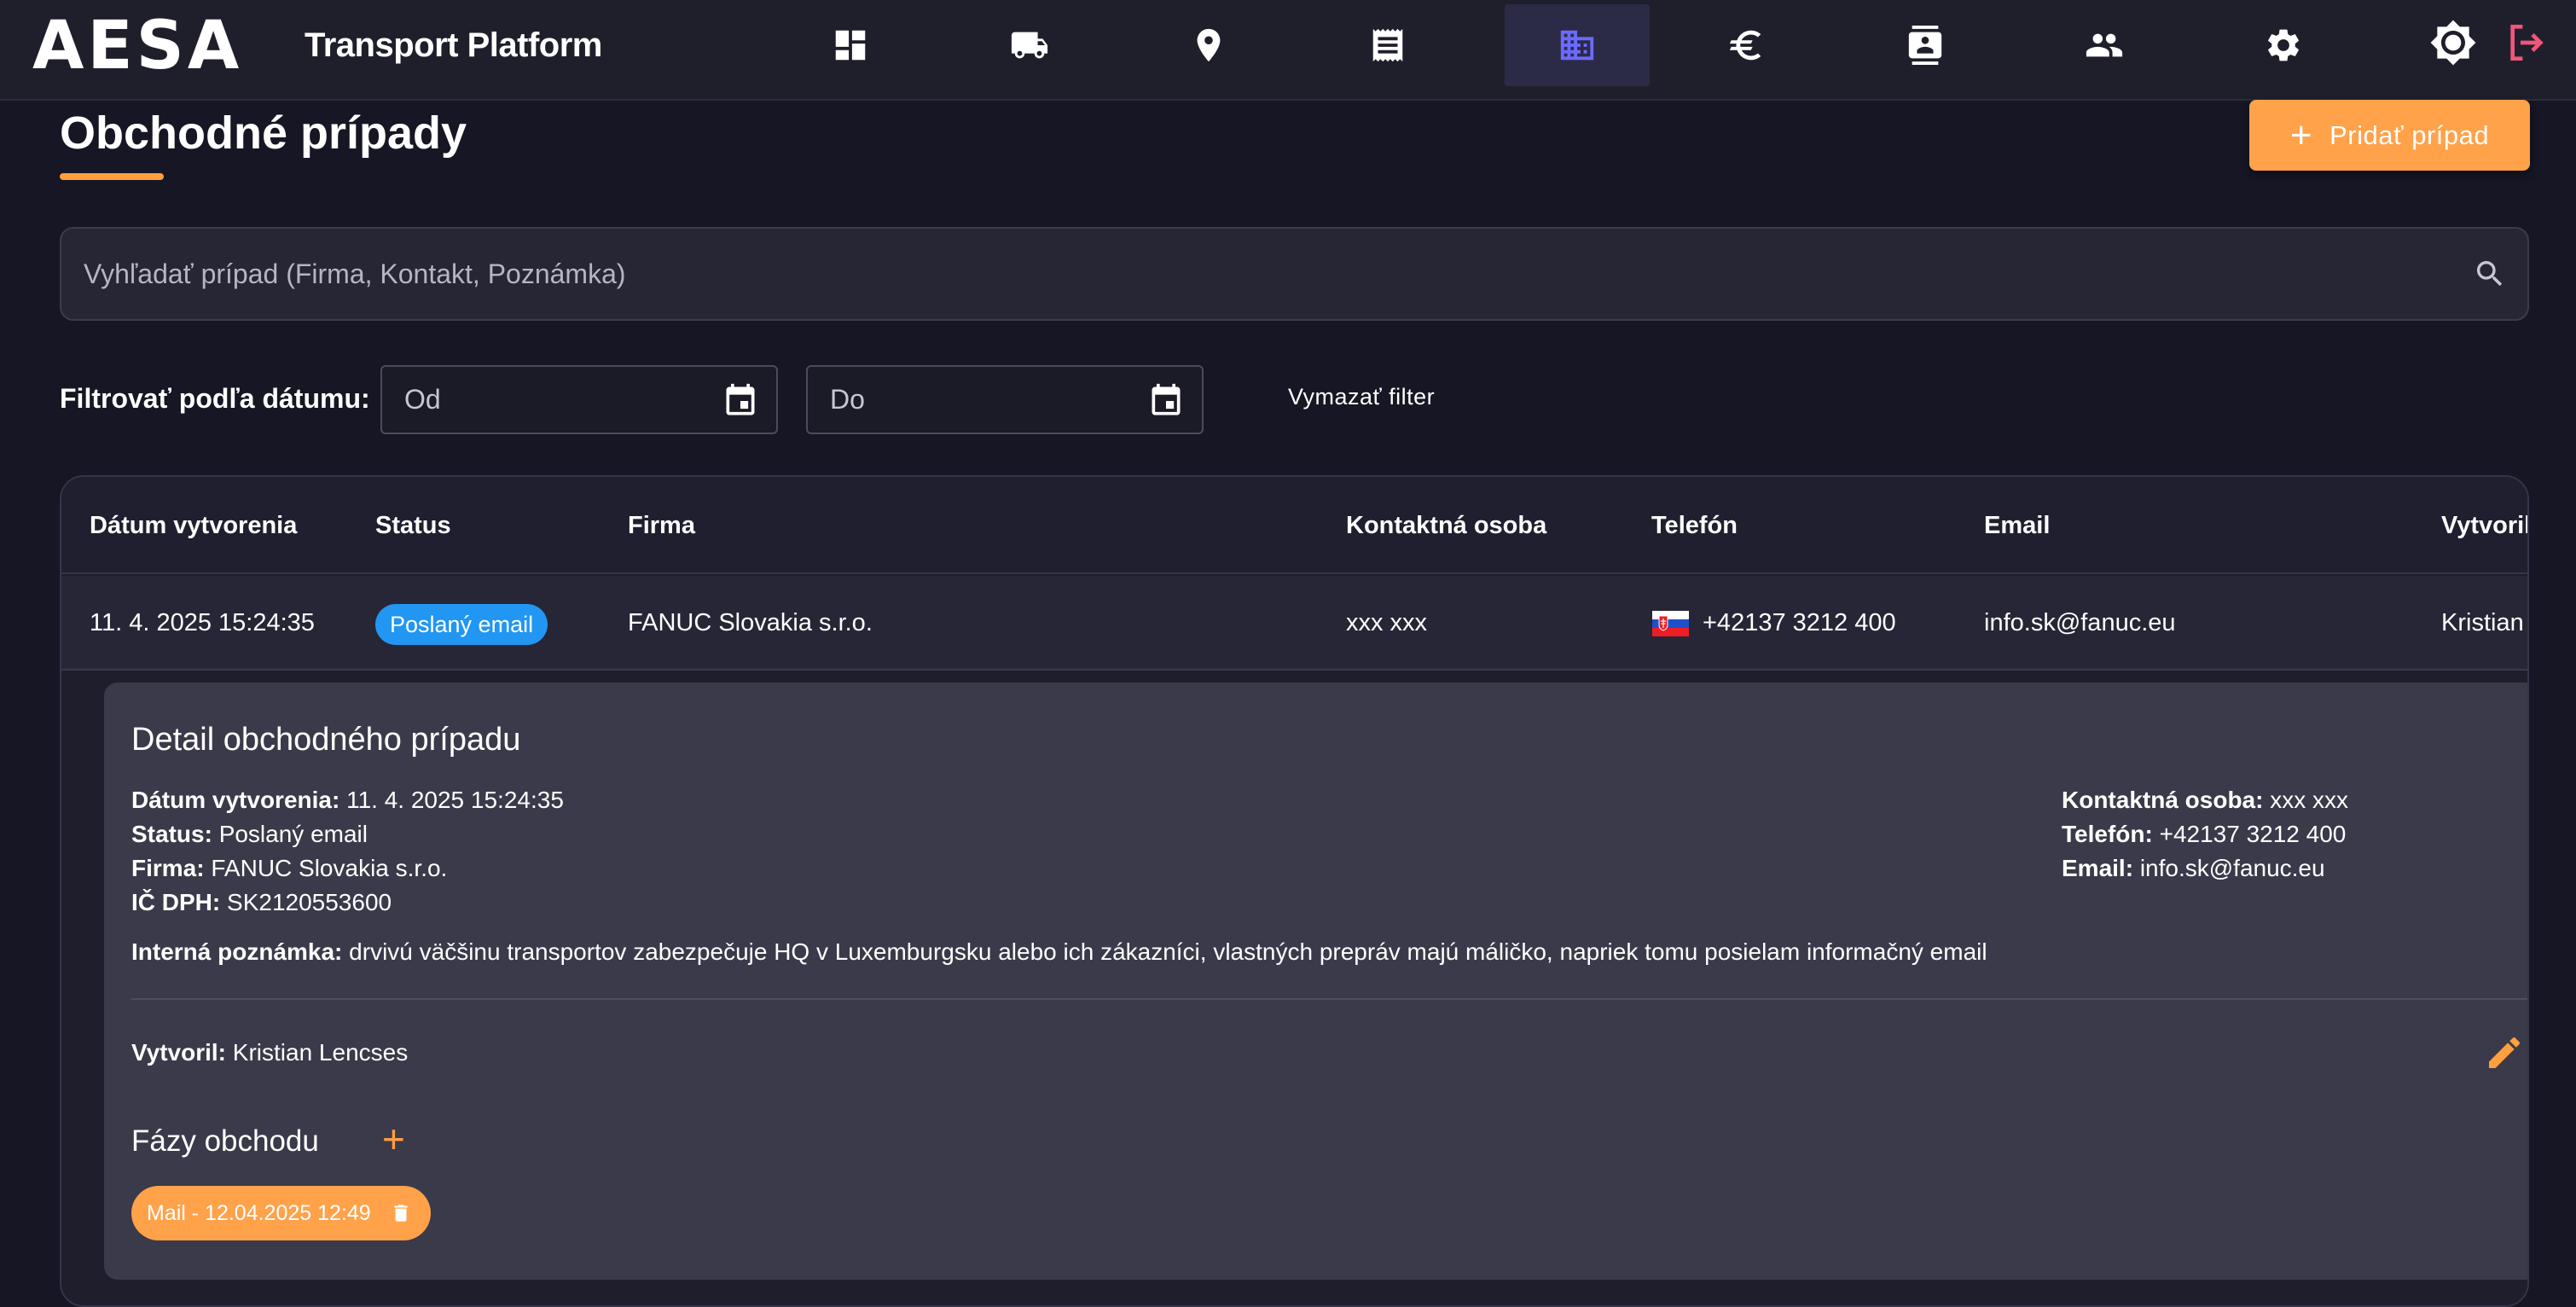  I want to click on detail-contact: Kontaktná osoba: xxx xxx, so click(2205, 800).